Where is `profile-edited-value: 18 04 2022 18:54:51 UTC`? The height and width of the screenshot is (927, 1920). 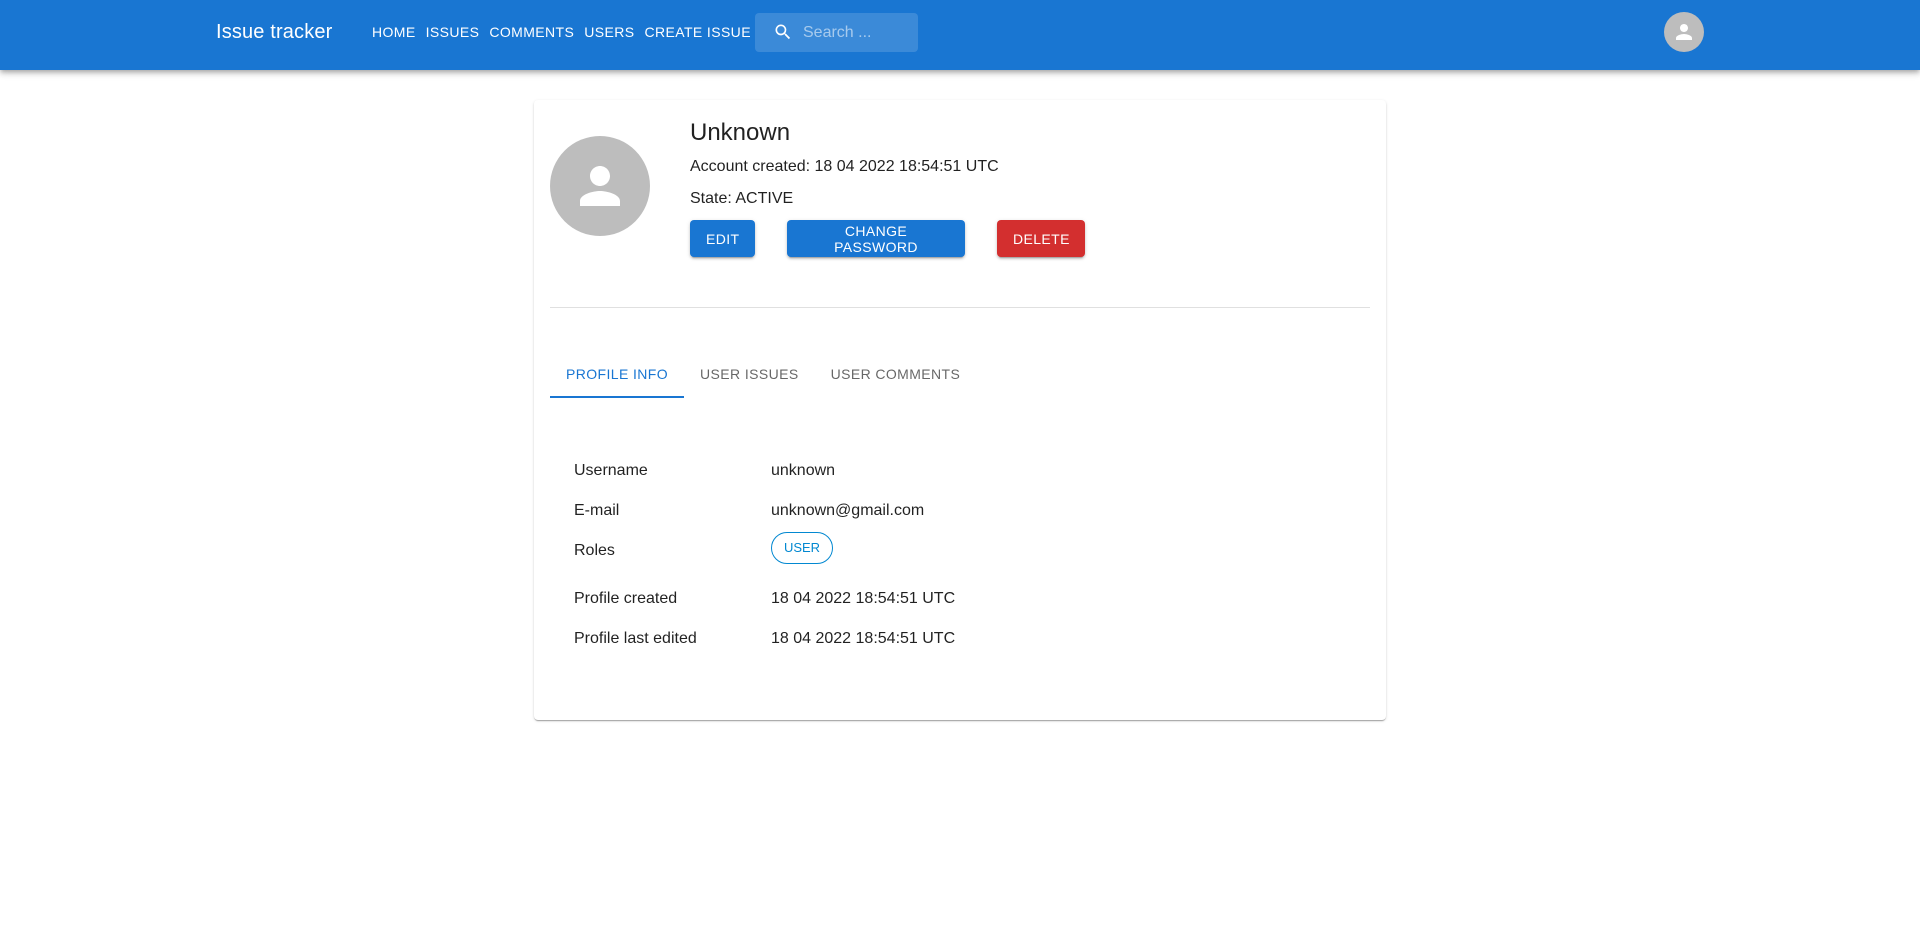
profile-edited-value: 18 04 2022 18:54:51 UTC is located at coordinates (863, 638).